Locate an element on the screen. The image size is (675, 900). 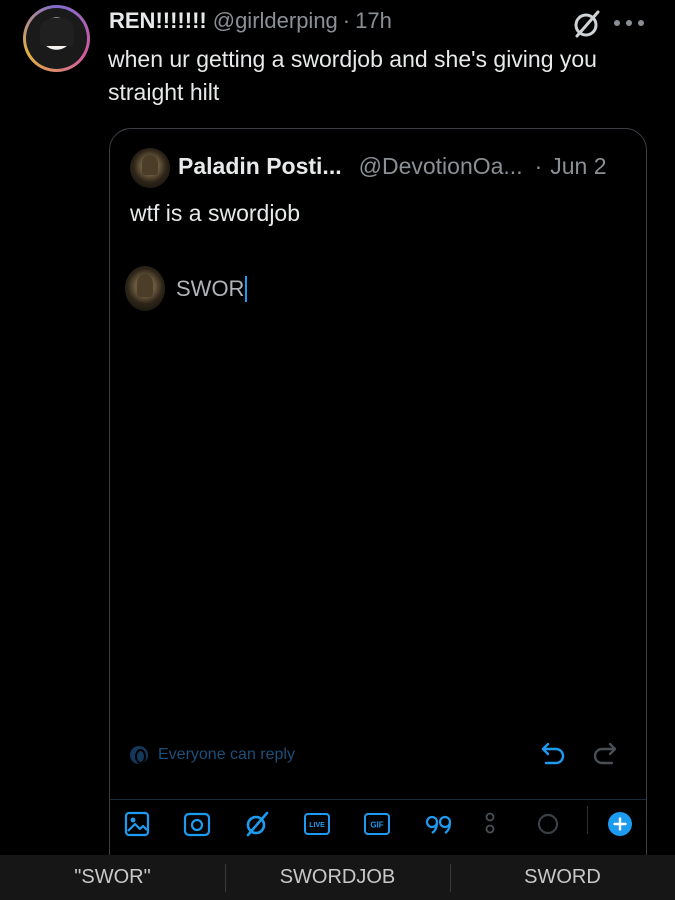
post-timestamp: 17h is located at coordinates (373, 21).